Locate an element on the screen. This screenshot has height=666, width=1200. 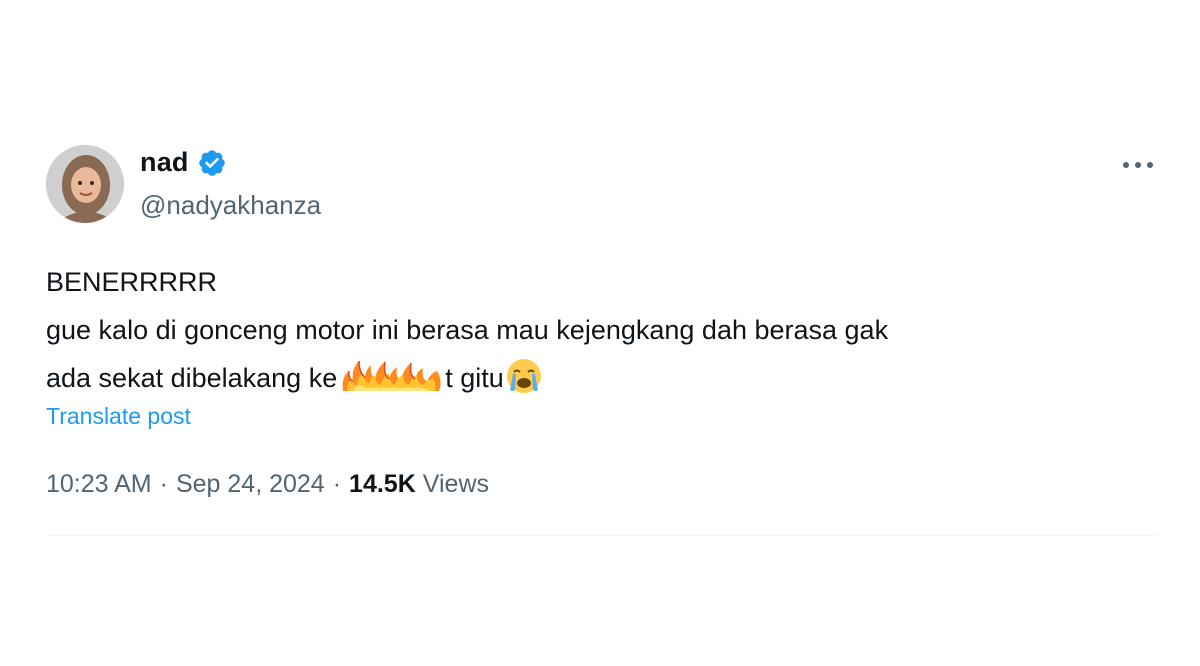
tweet-meta: 10:23 AM · Sep 24, 2024 · 14.5K Views is located at coordinates (267, 484).